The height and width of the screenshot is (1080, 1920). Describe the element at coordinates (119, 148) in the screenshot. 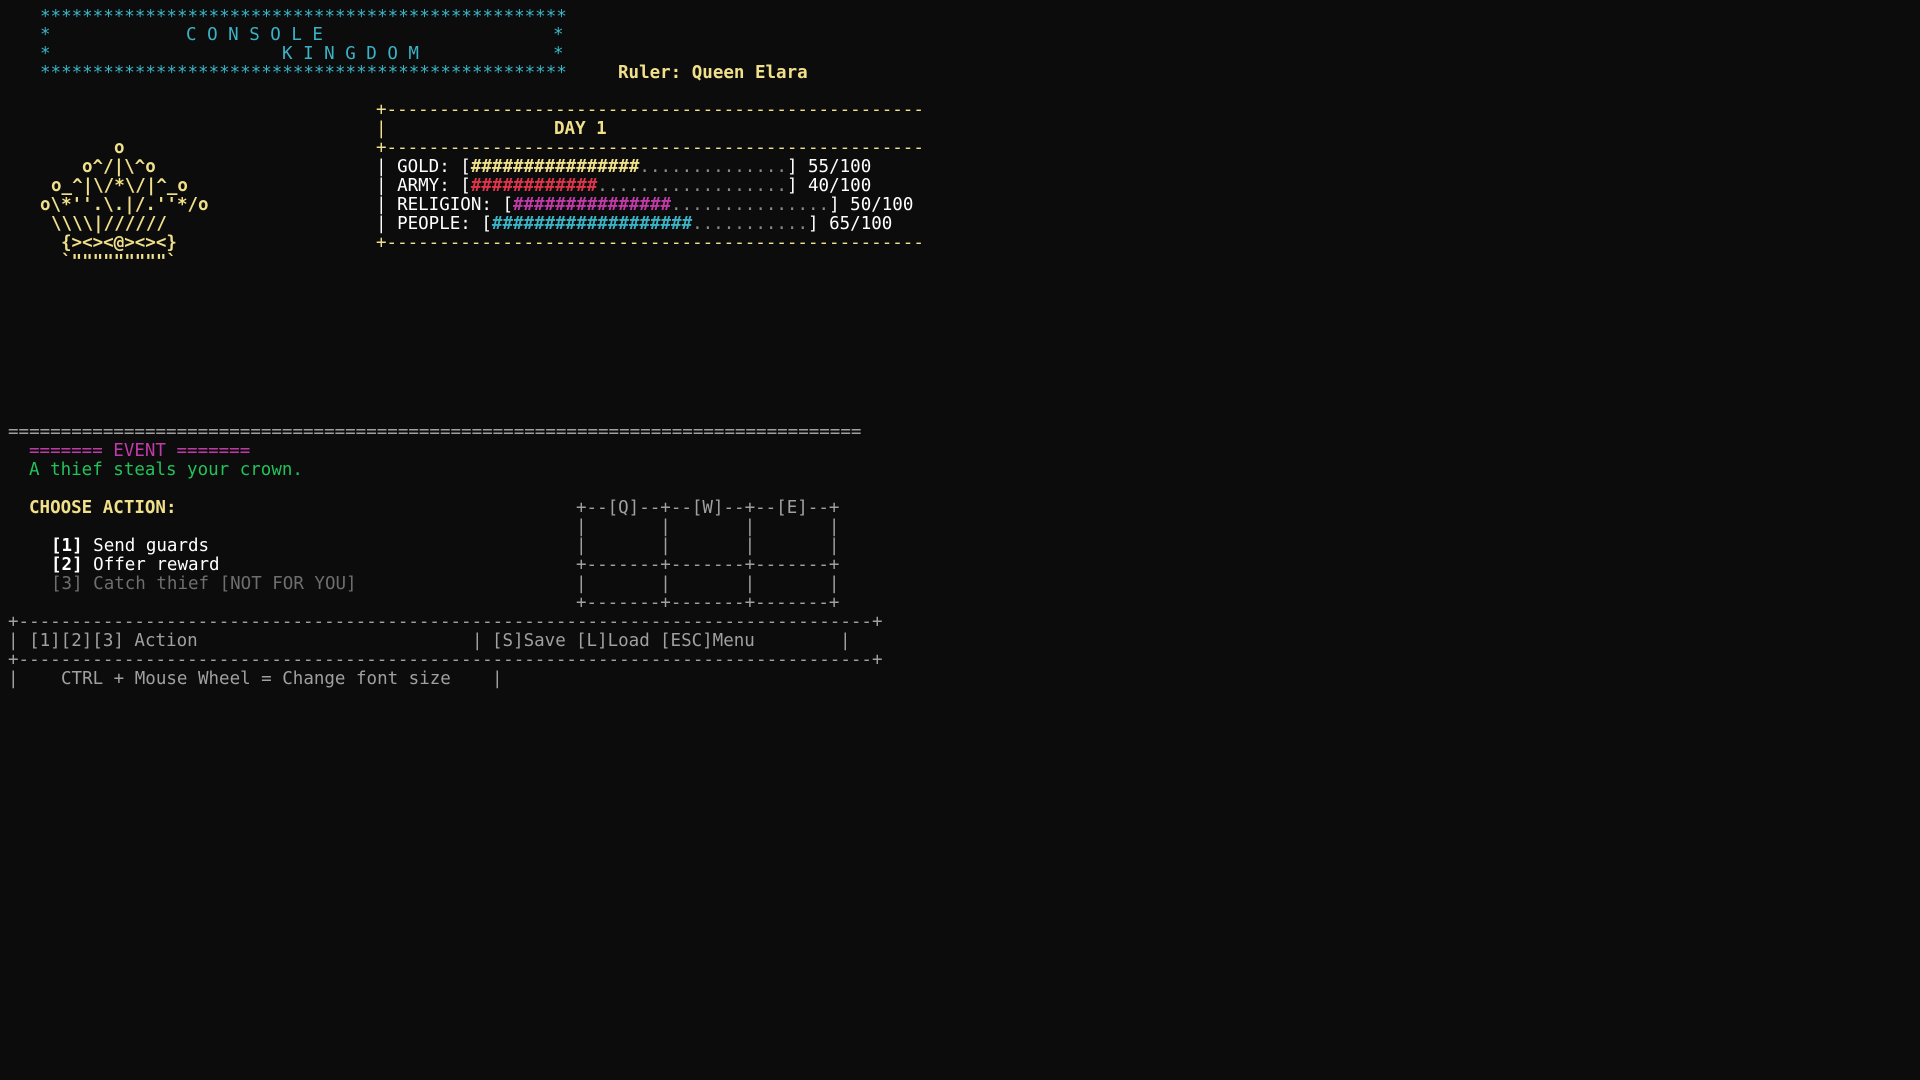

I see `crown-art-line: o` at that location.